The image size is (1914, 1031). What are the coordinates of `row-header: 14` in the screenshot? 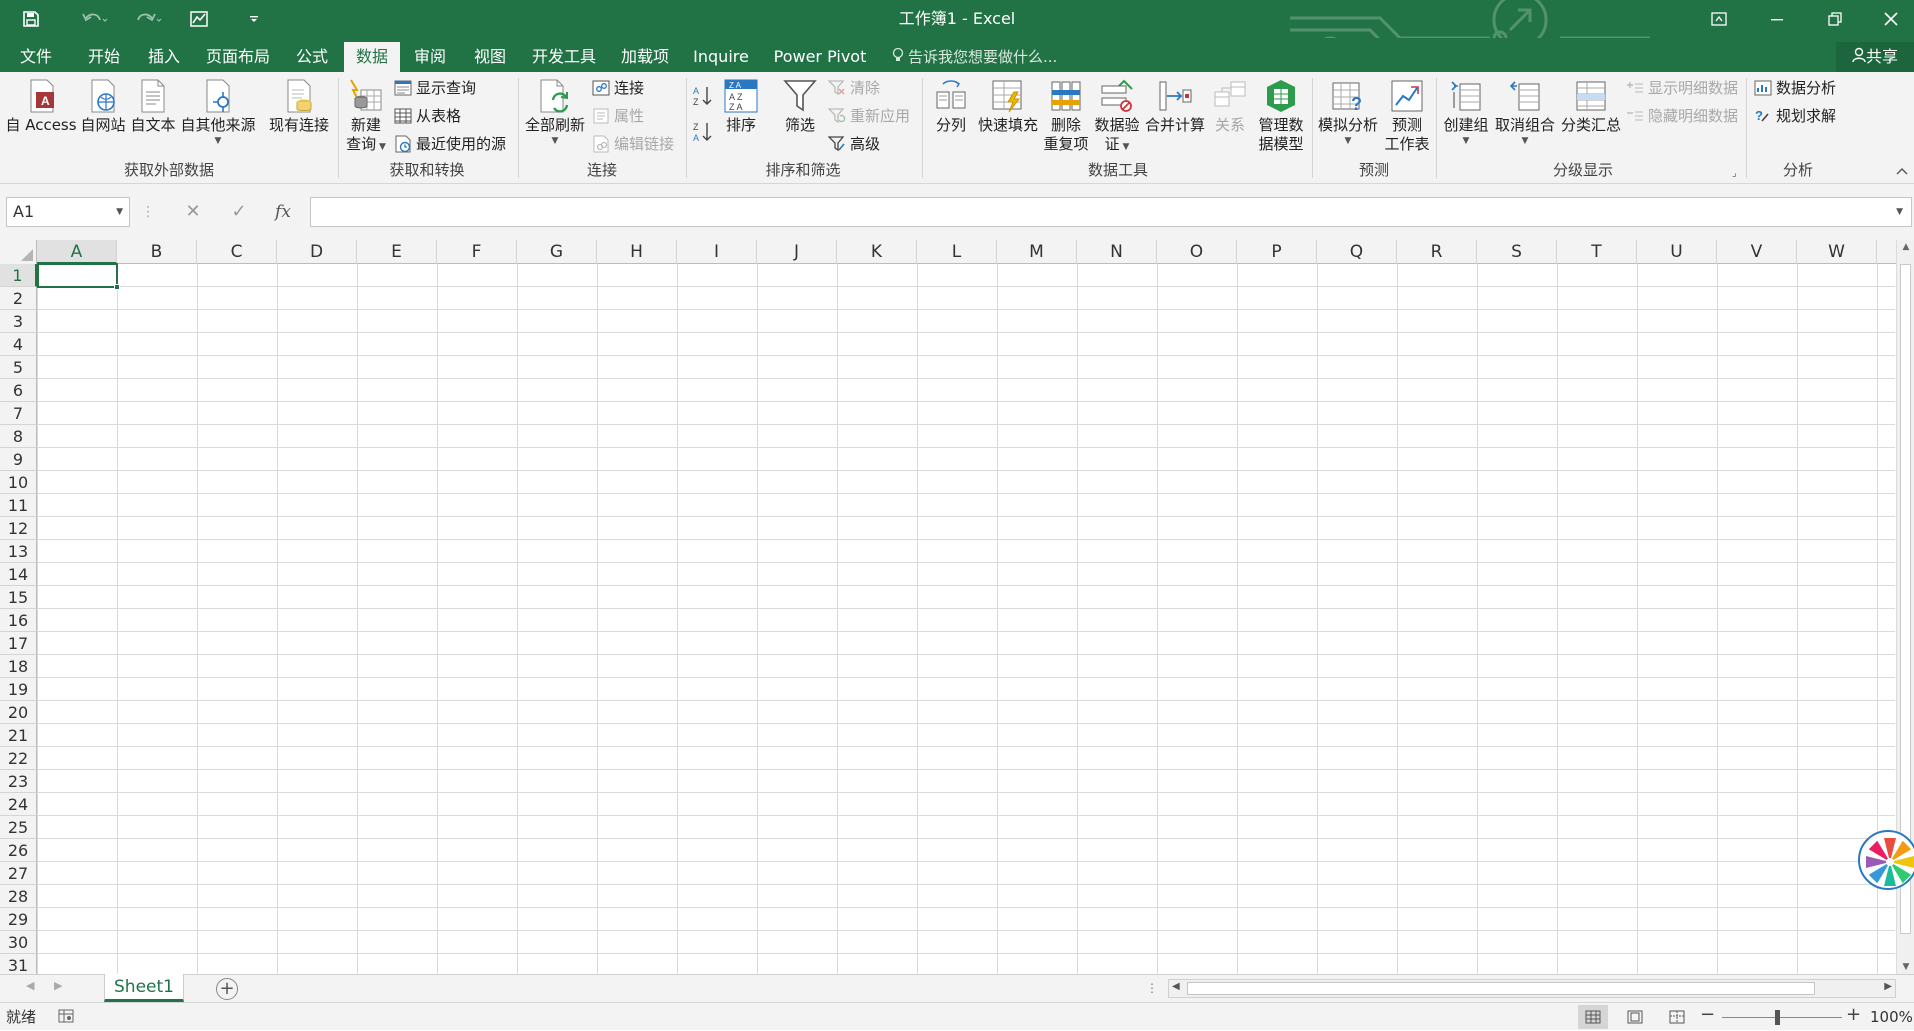 It's located at (18, 574).